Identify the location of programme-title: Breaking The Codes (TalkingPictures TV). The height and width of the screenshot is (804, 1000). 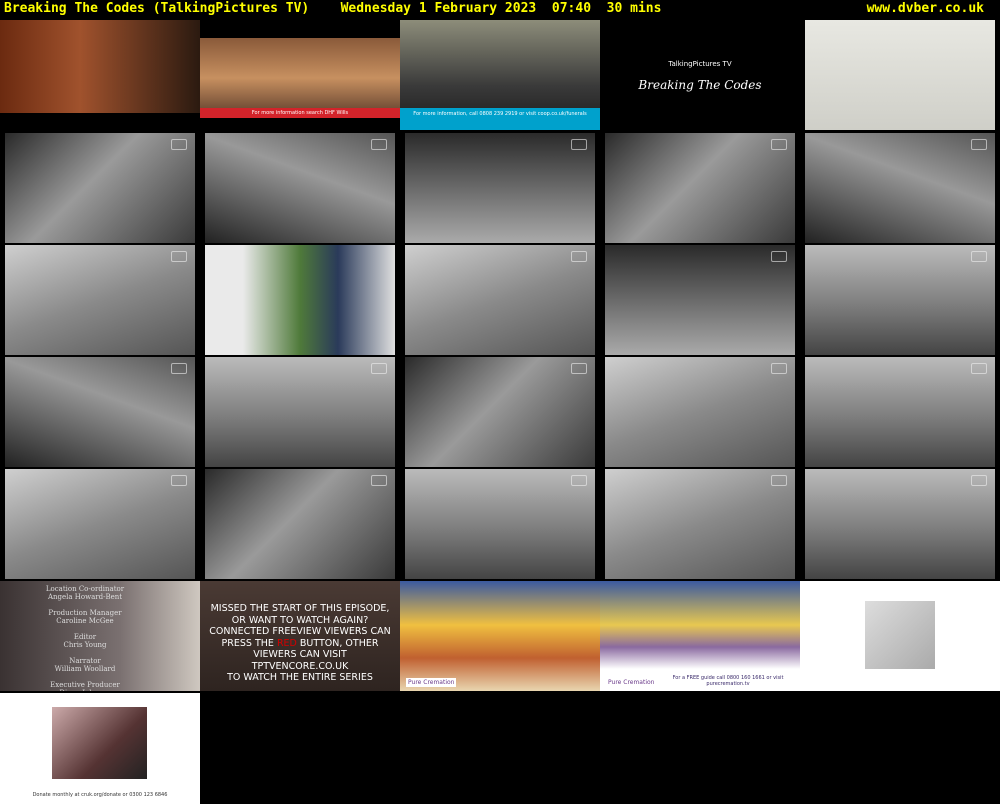
(157, 8).